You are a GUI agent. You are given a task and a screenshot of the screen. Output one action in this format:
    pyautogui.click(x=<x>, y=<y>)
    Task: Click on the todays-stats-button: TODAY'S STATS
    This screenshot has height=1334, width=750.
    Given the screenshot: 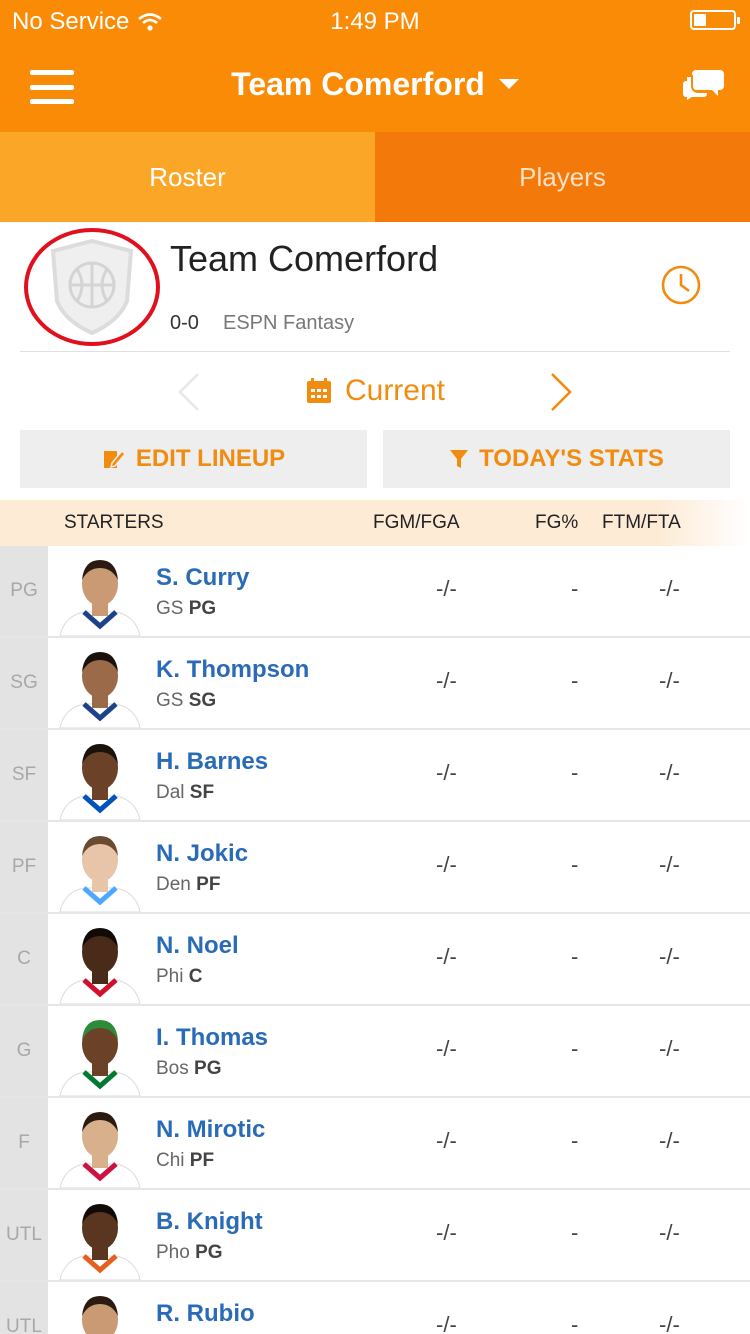 What is the action you would take?
    pyautogui.click(x=556, y=459)
    